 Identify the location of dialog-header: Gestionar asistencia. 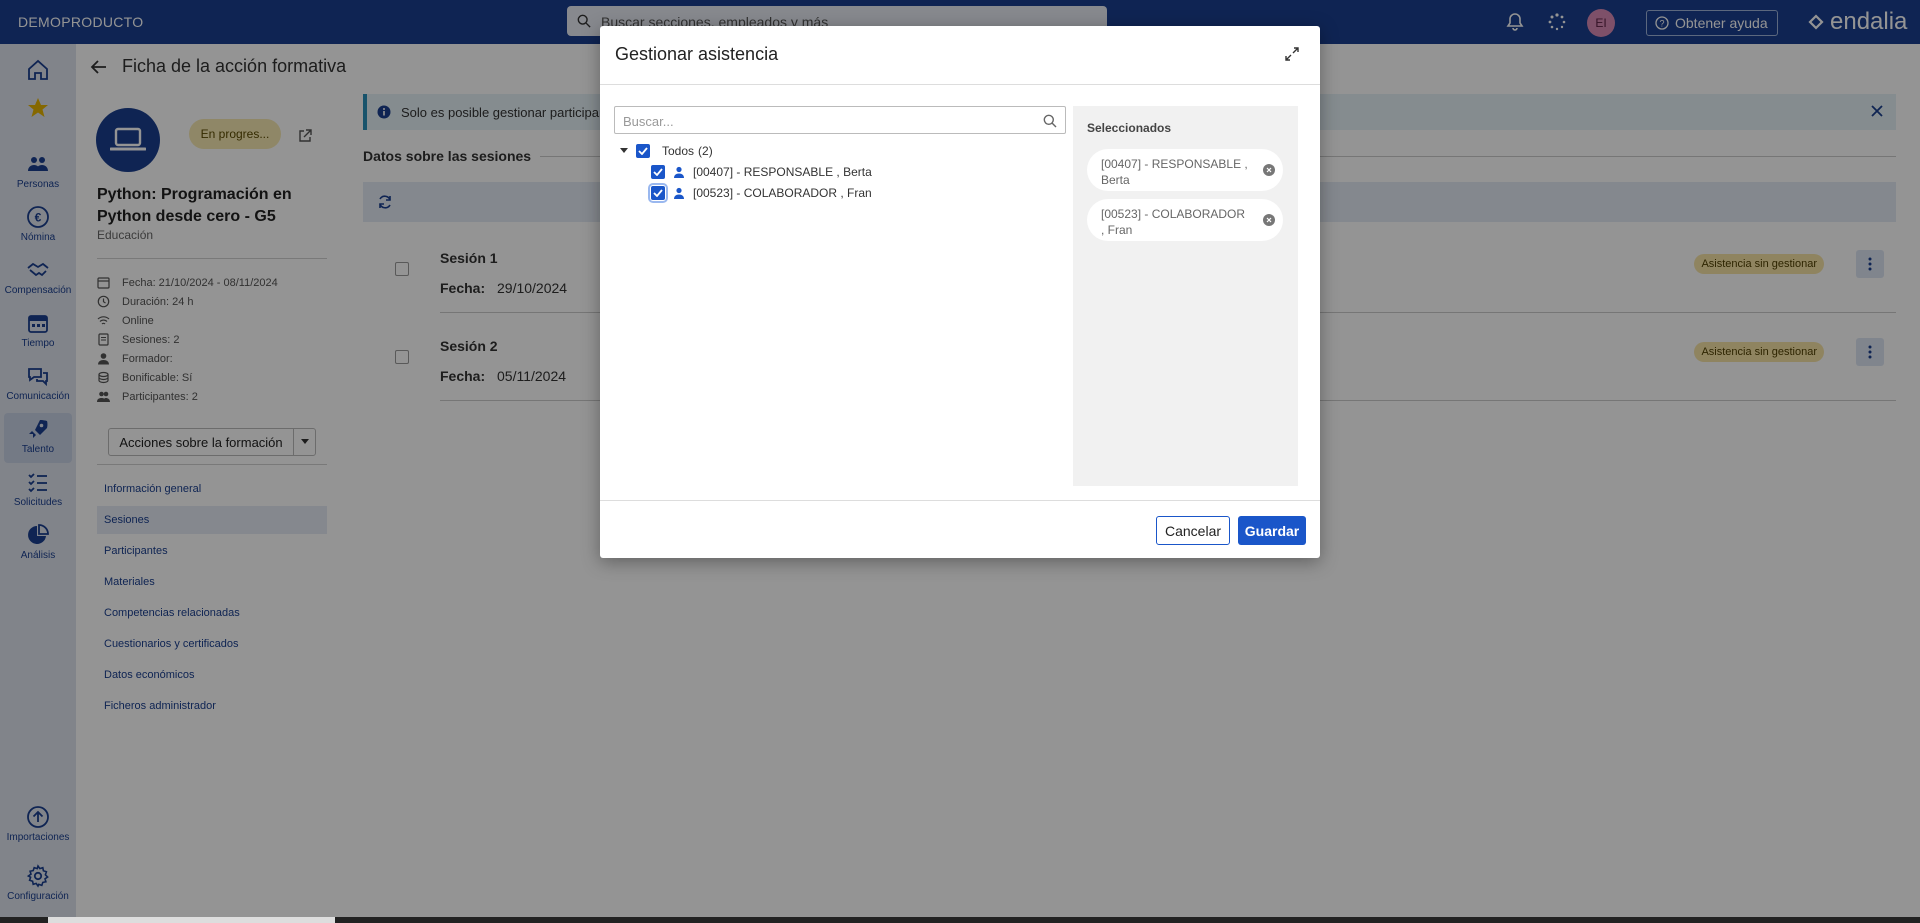
(960, 55).